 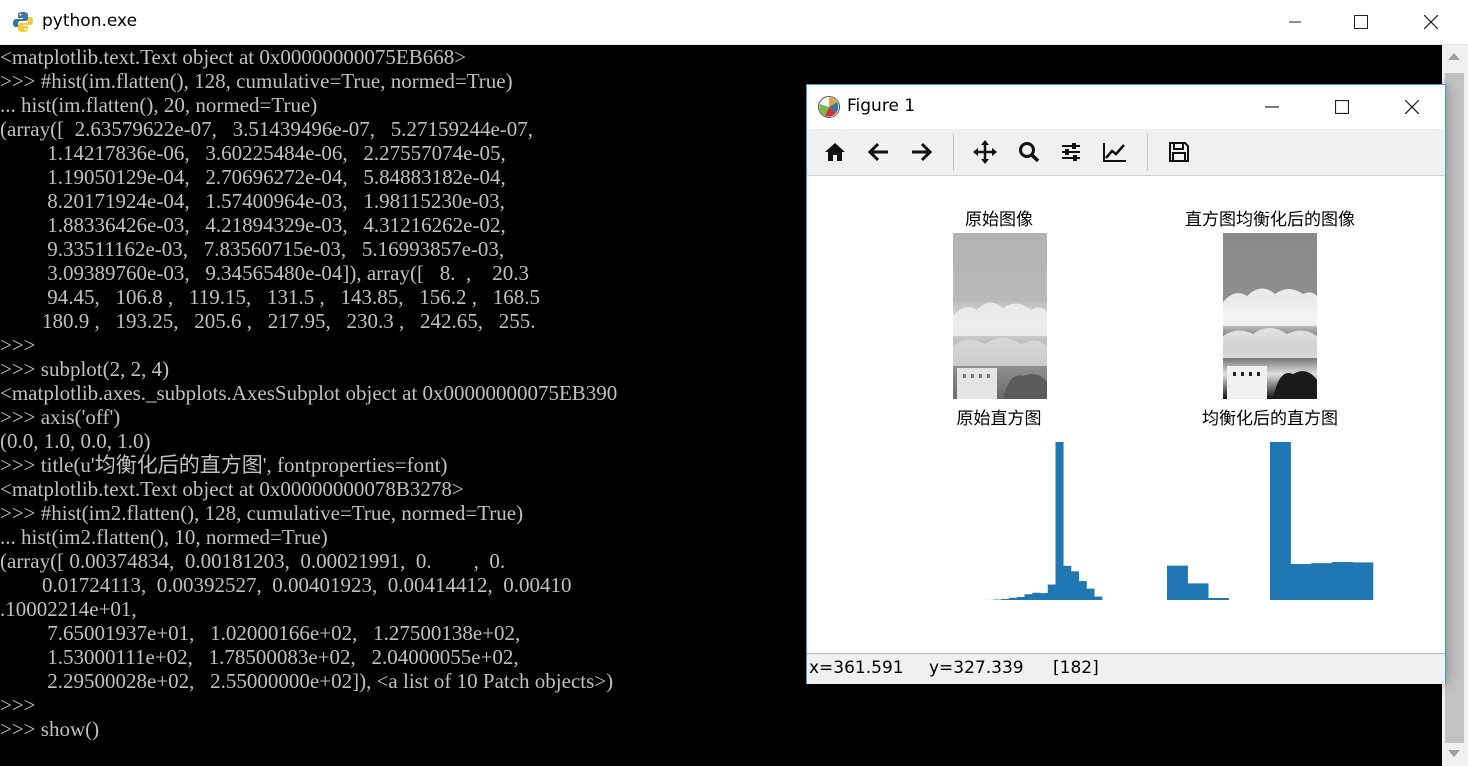 I want to click on subplot-title-original-image: 原始图像, so click(x=999, y=220).